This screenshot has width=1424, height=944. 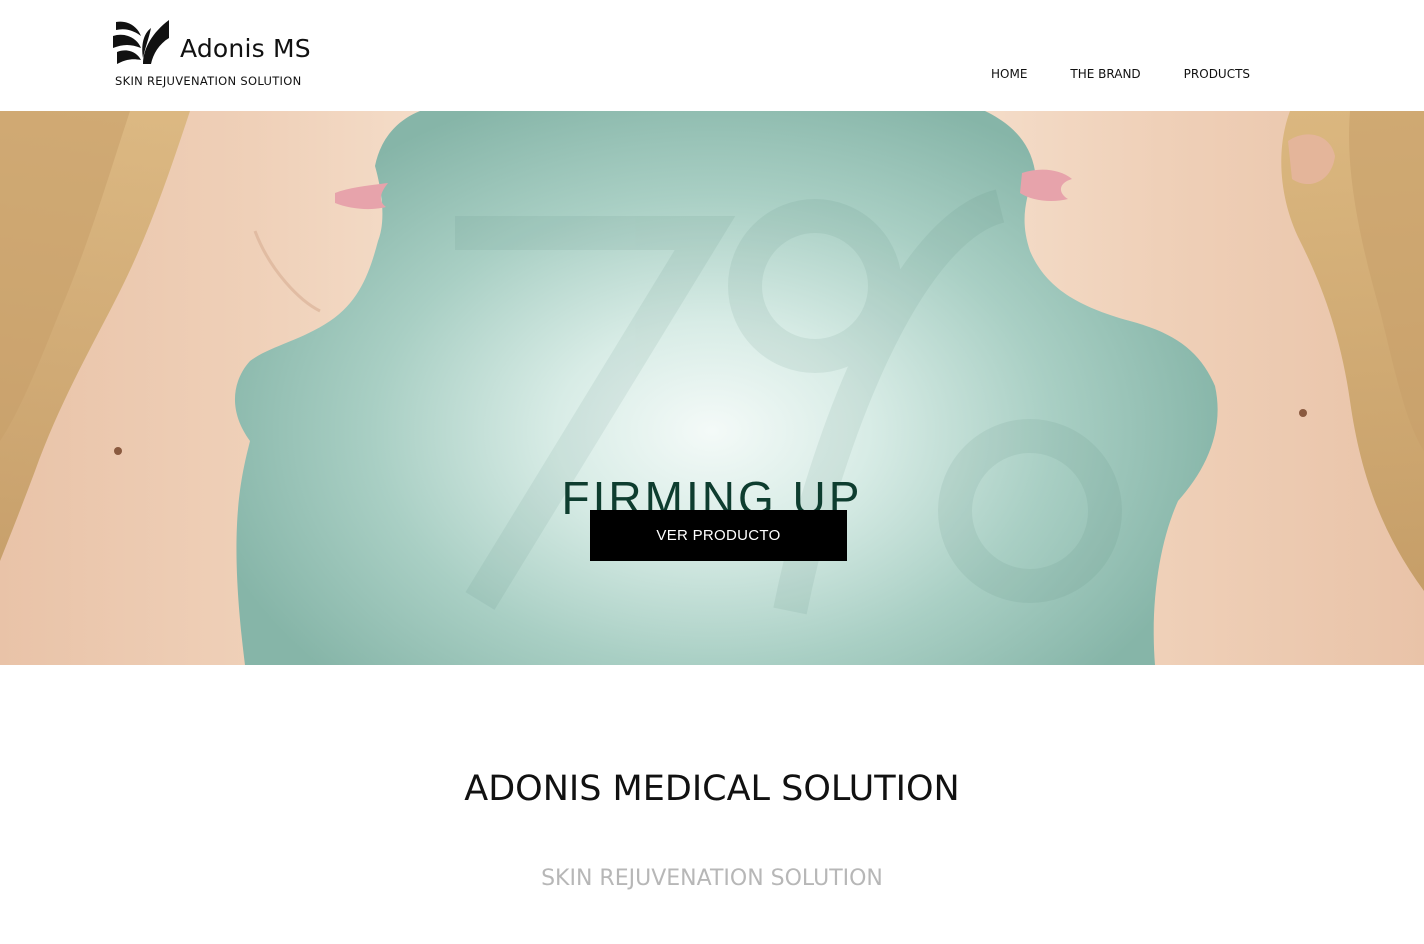 What do you see at coordinates (712, 878) in the screenshot?
I see `about-subtitle: SKIN REJUVENATION SOLUTION` at bounding box center [712, 878].